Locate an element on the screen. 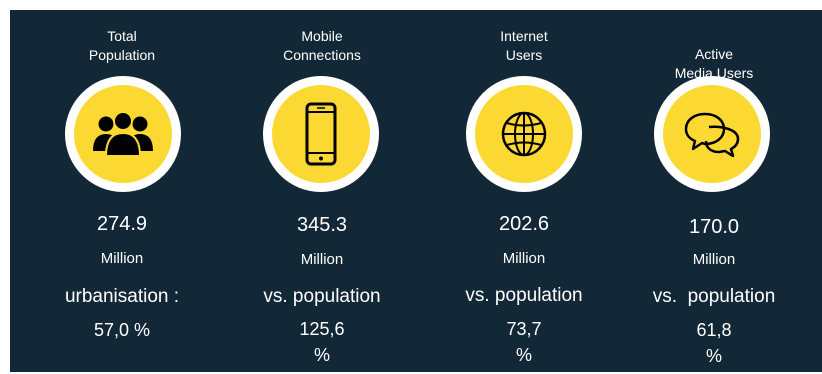 The image size is (822, 374). globe-icon is located at coordinates (524, 134).